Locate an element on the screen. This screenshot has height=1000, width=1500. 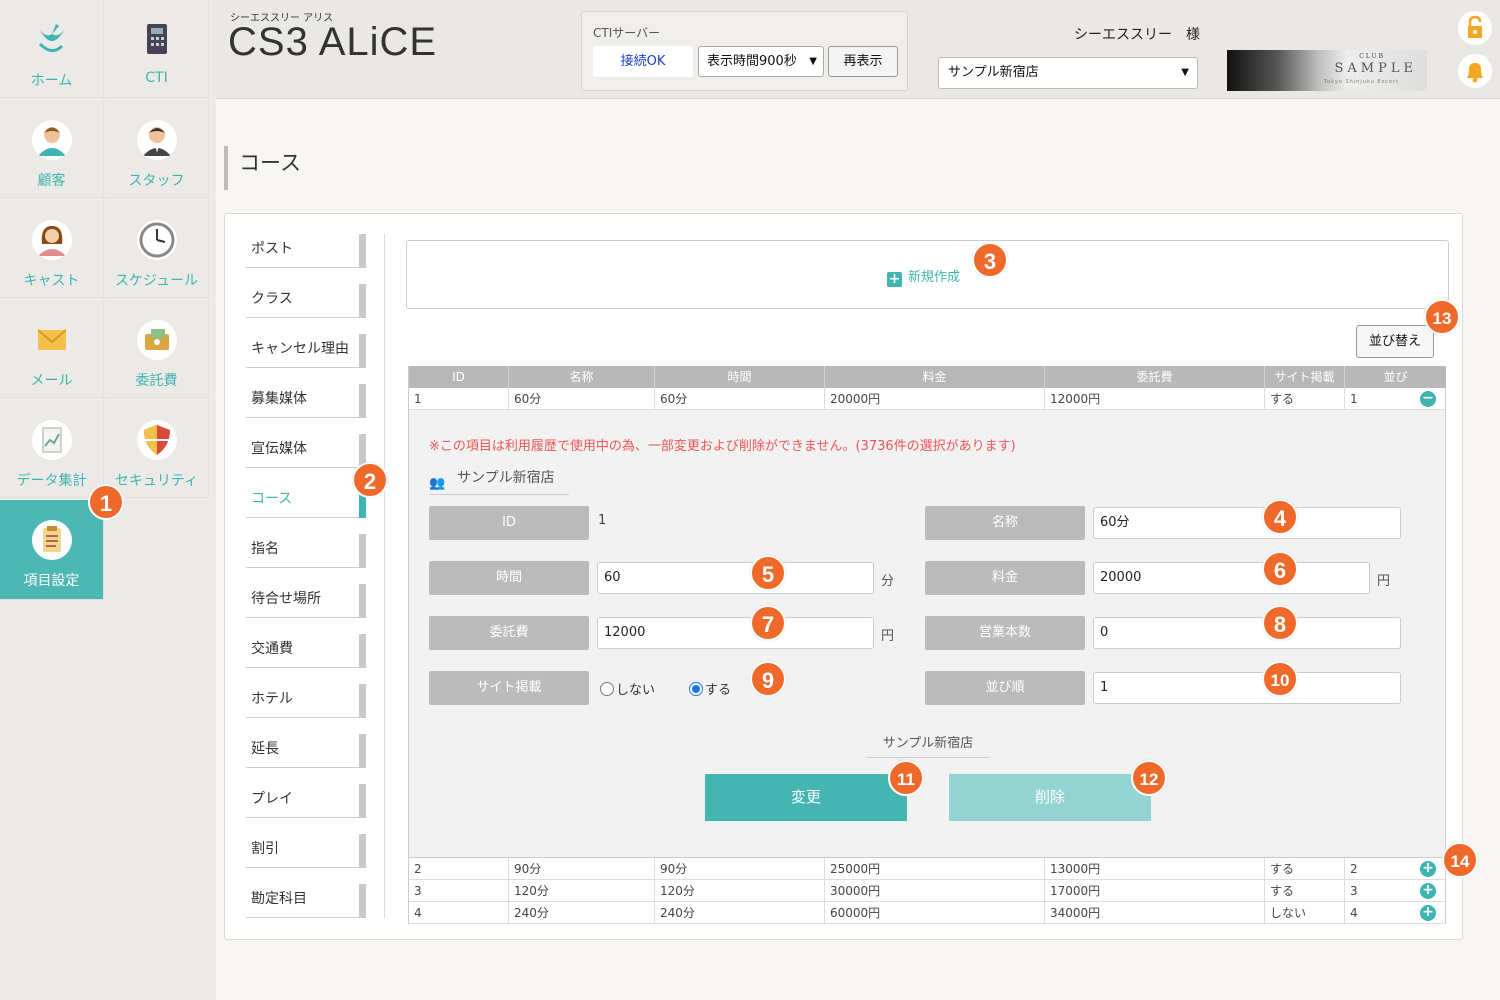
annotation-badge: 1 is located at coordinates (106, 502).